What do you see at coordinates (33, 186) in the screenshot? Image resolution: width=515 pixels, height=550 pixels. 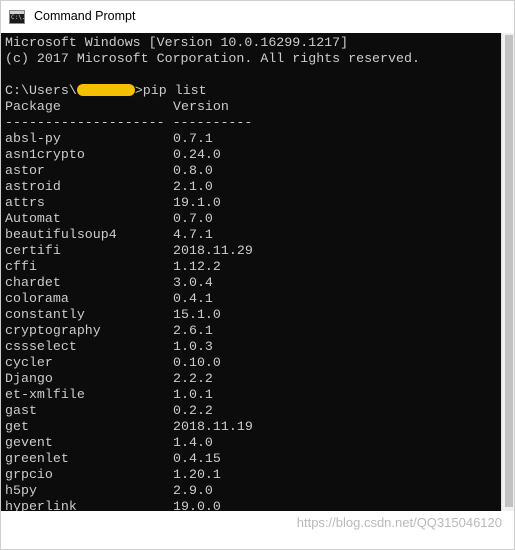 I see `package-name: astroid` at bounding box center [33, 186].